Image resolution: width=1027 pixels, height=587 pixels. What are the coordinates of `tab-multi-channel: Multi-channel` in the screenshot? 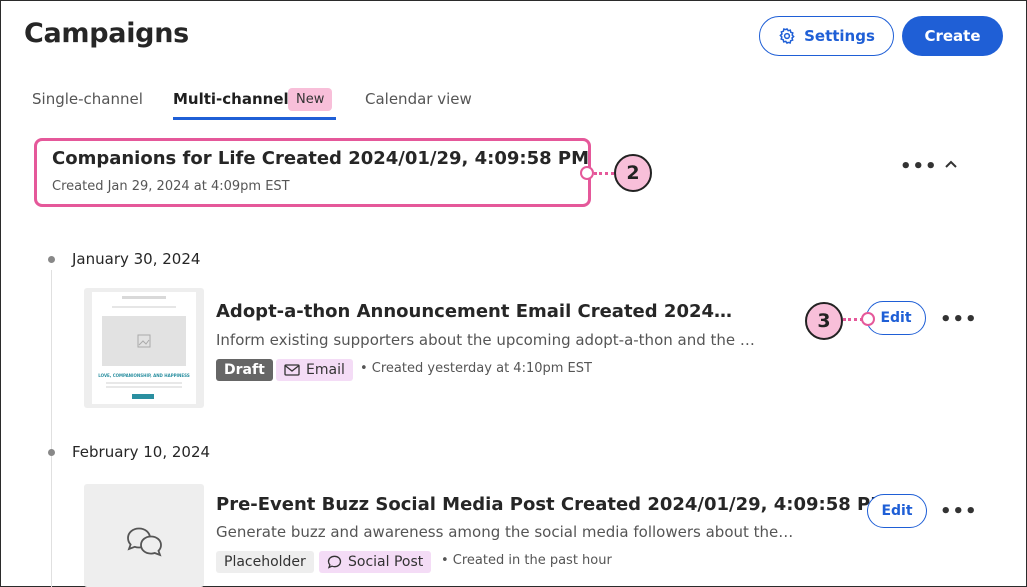 It's located at (231, 99).